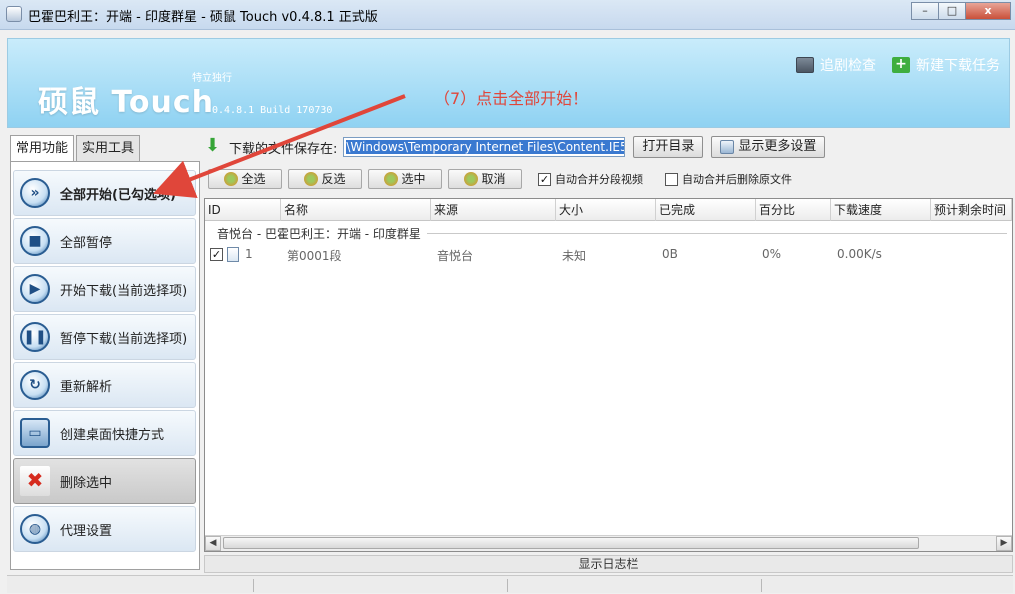 This screenshot has width=1015, height=594. Describe the element at coordinates (86, 387) in the screenshot. I see `reparse-label: 重新解析` at that location.